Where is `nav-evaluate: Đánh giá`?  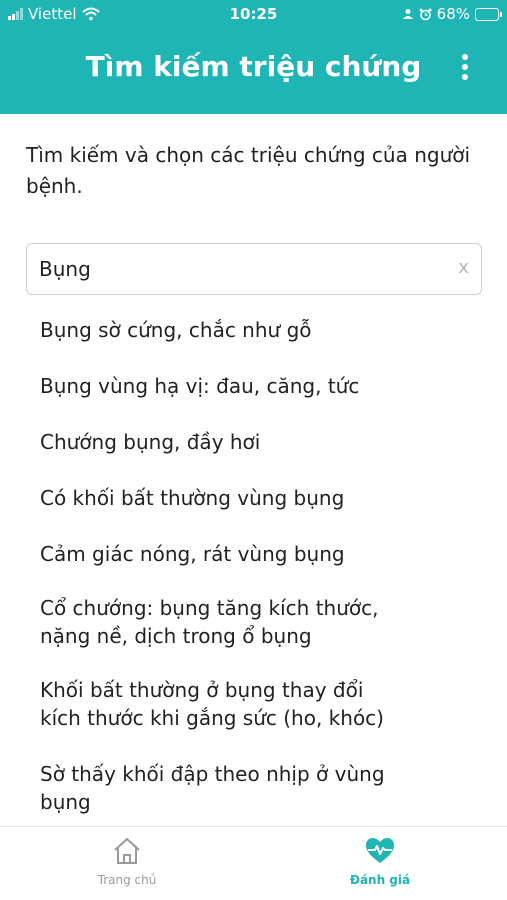 nav-evaluate: Đánh giá is located at coordinates (380, 862).